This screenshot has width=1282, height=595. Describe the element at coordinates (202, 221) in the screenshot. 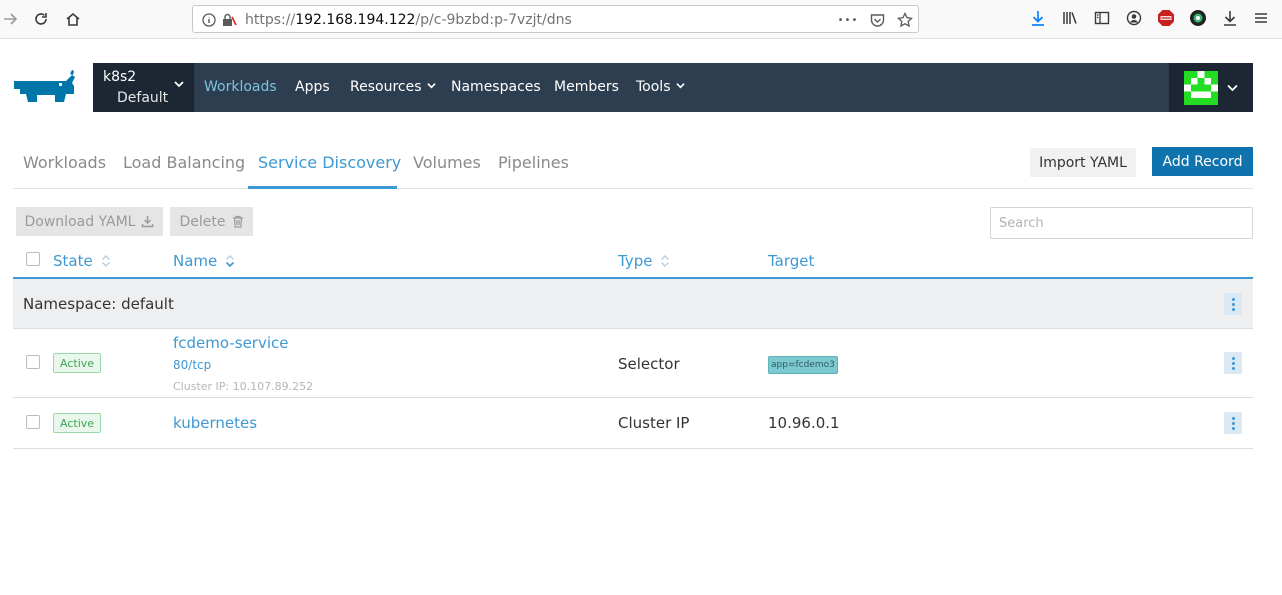

I see `delete-label: Delete` at that location.